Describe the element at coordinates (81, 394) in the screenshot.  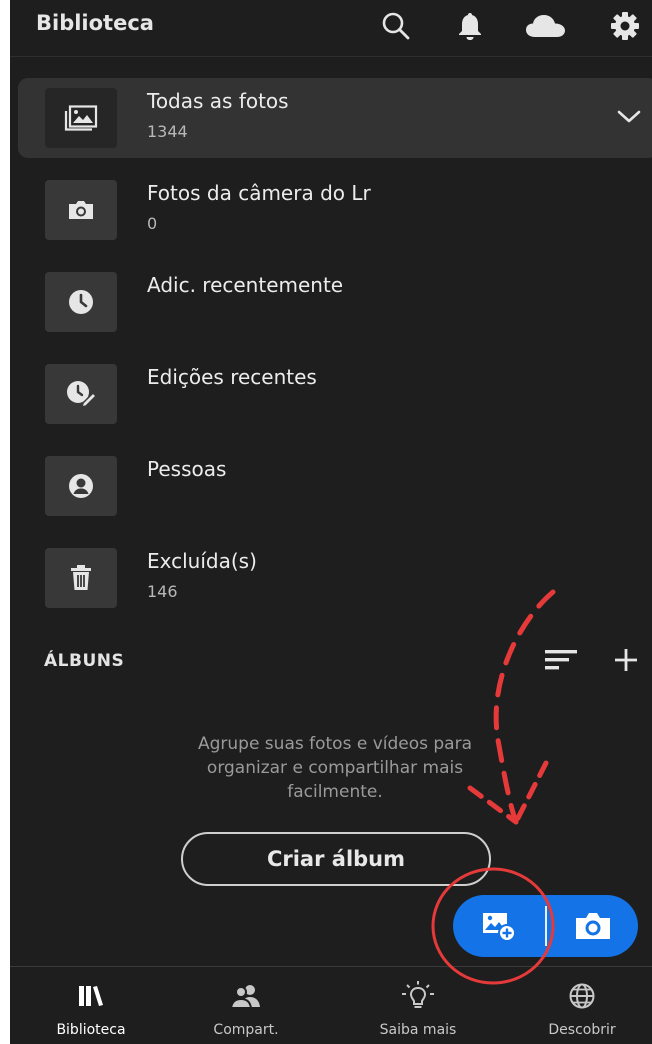
I see `edit-history-icon` at that location.